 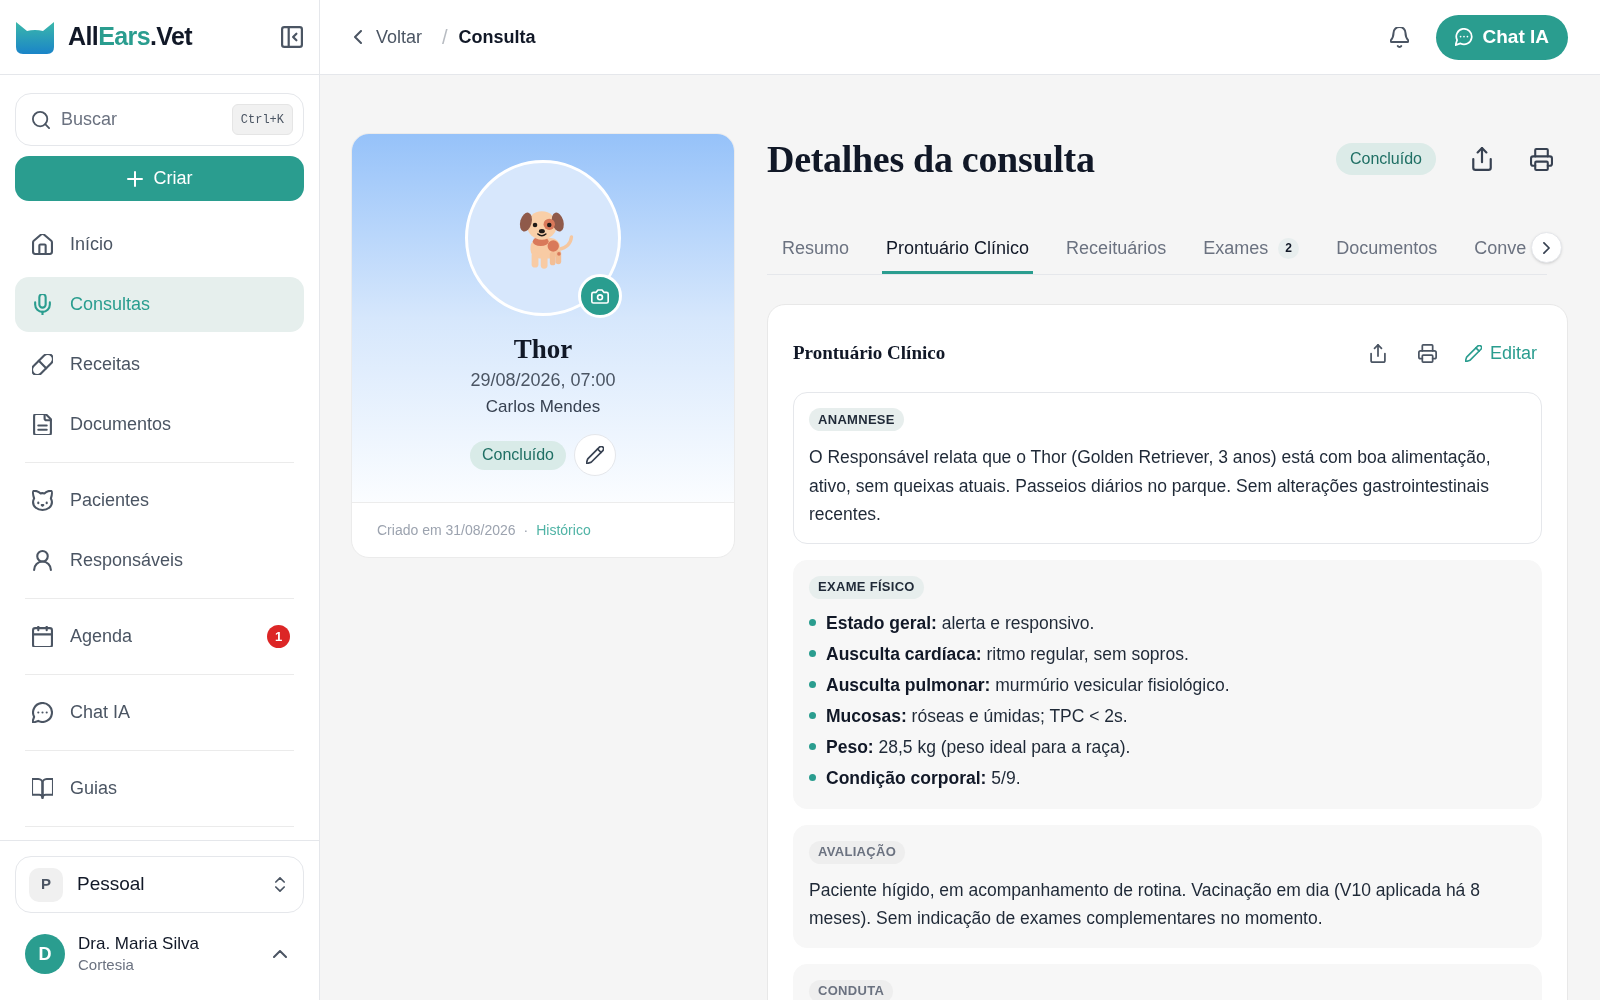 I want to click on section-label: EXAME FÍSICO, so click(x=866, y=587).